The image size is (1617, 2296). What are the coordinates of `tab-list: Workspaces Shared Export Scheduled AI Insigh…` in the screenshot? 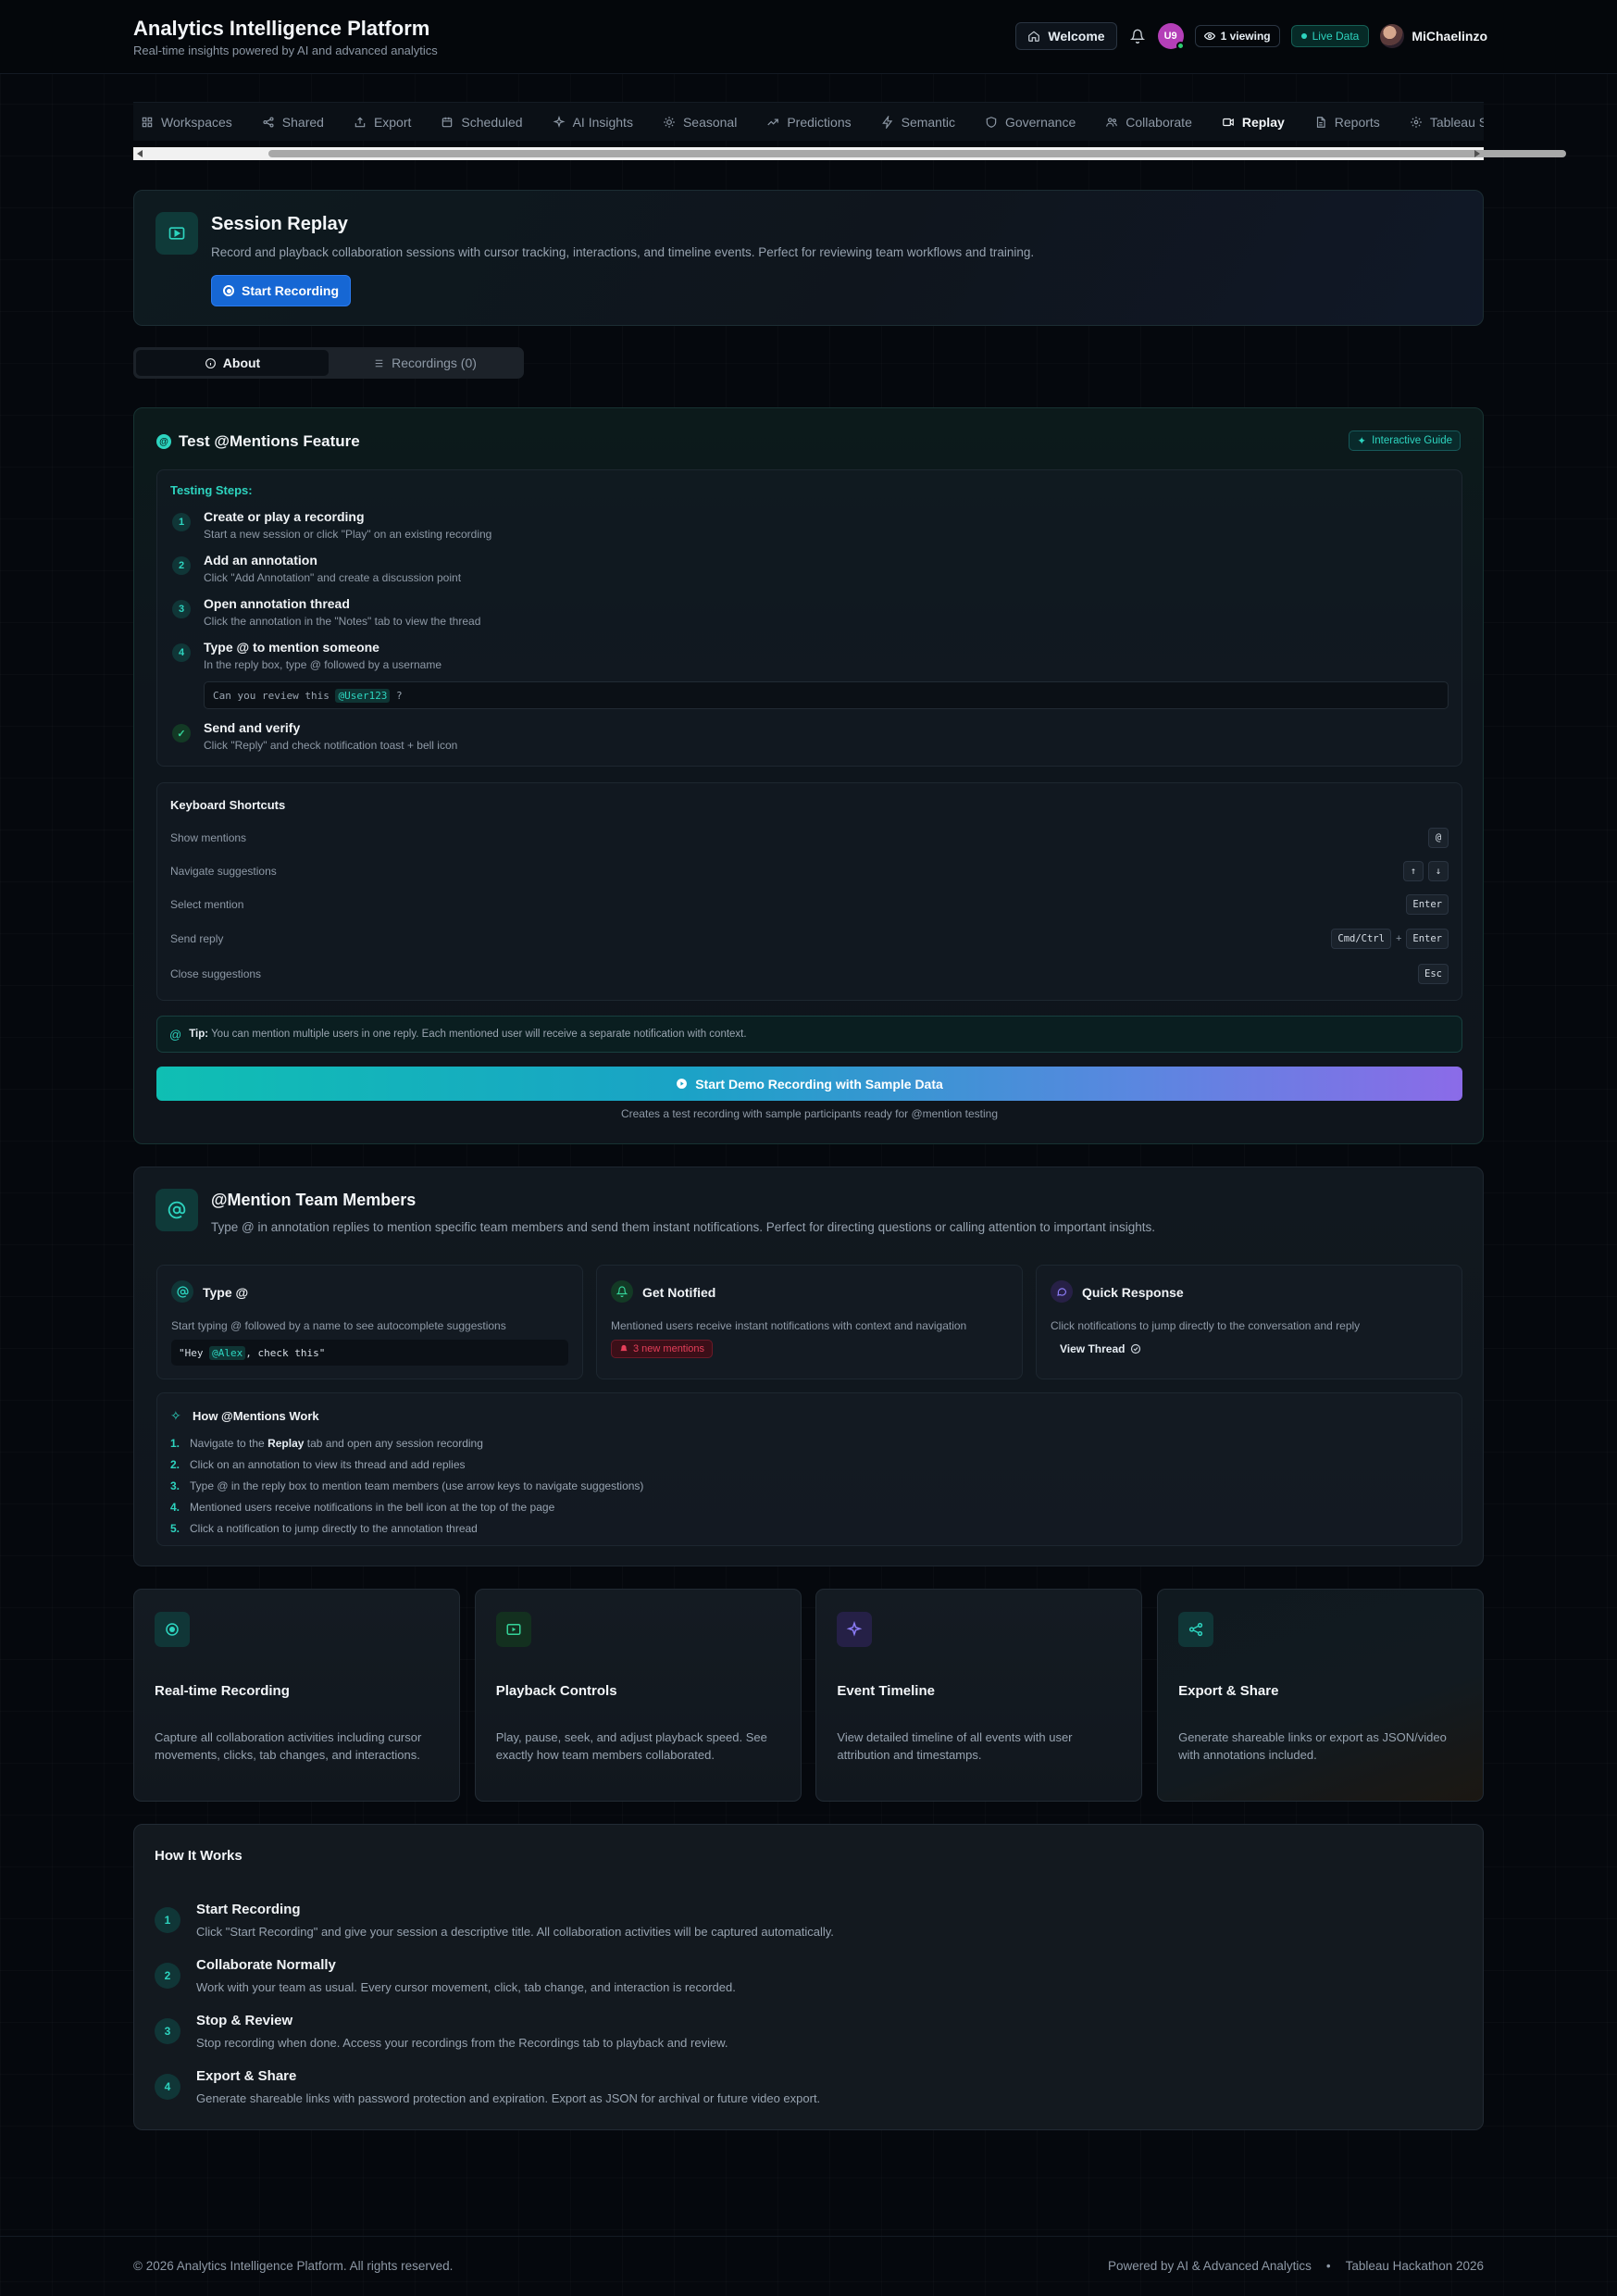 It's located at (808, 122).